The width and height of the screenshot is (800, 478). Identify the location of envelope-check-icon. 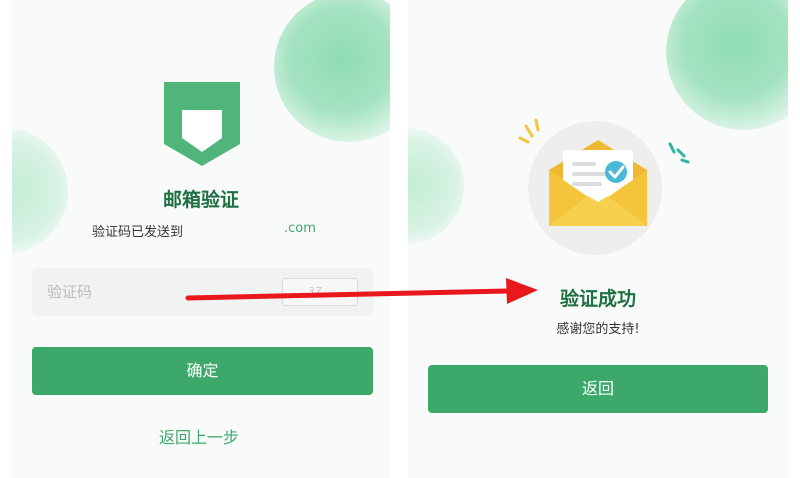
(604, 172).